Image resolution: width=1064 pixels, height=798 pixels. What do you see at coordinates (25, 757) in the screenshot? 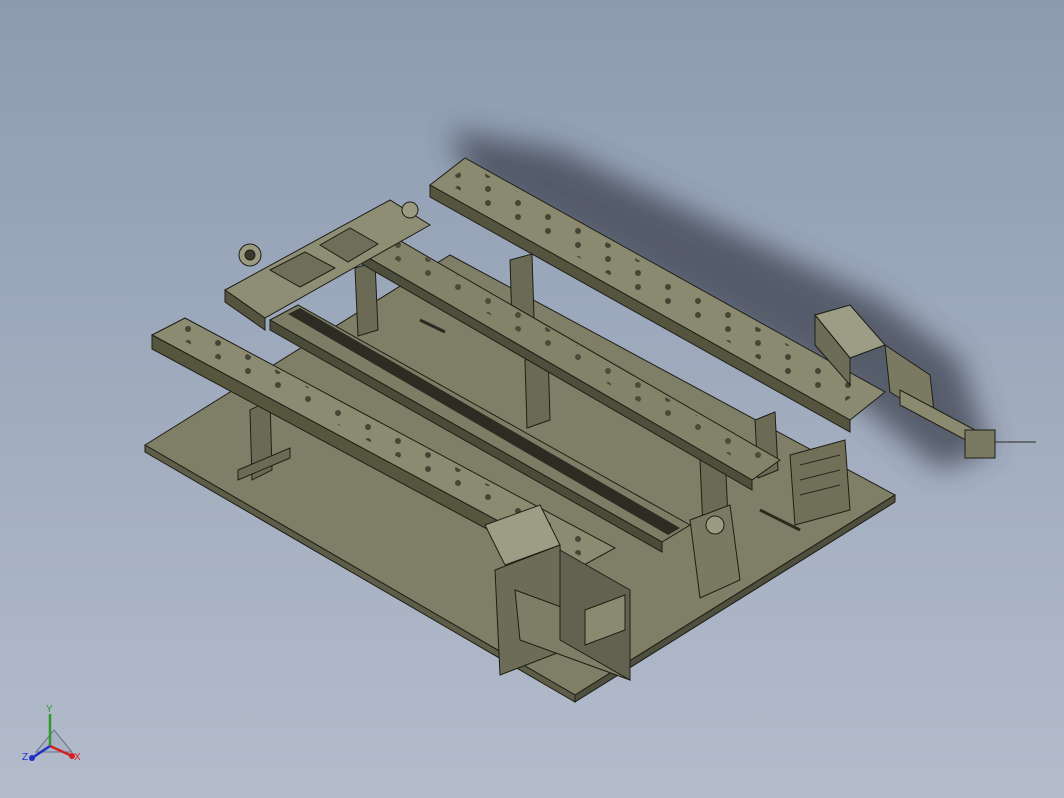
I see `z-axis-label: Z` at bounding box center [25, 757].